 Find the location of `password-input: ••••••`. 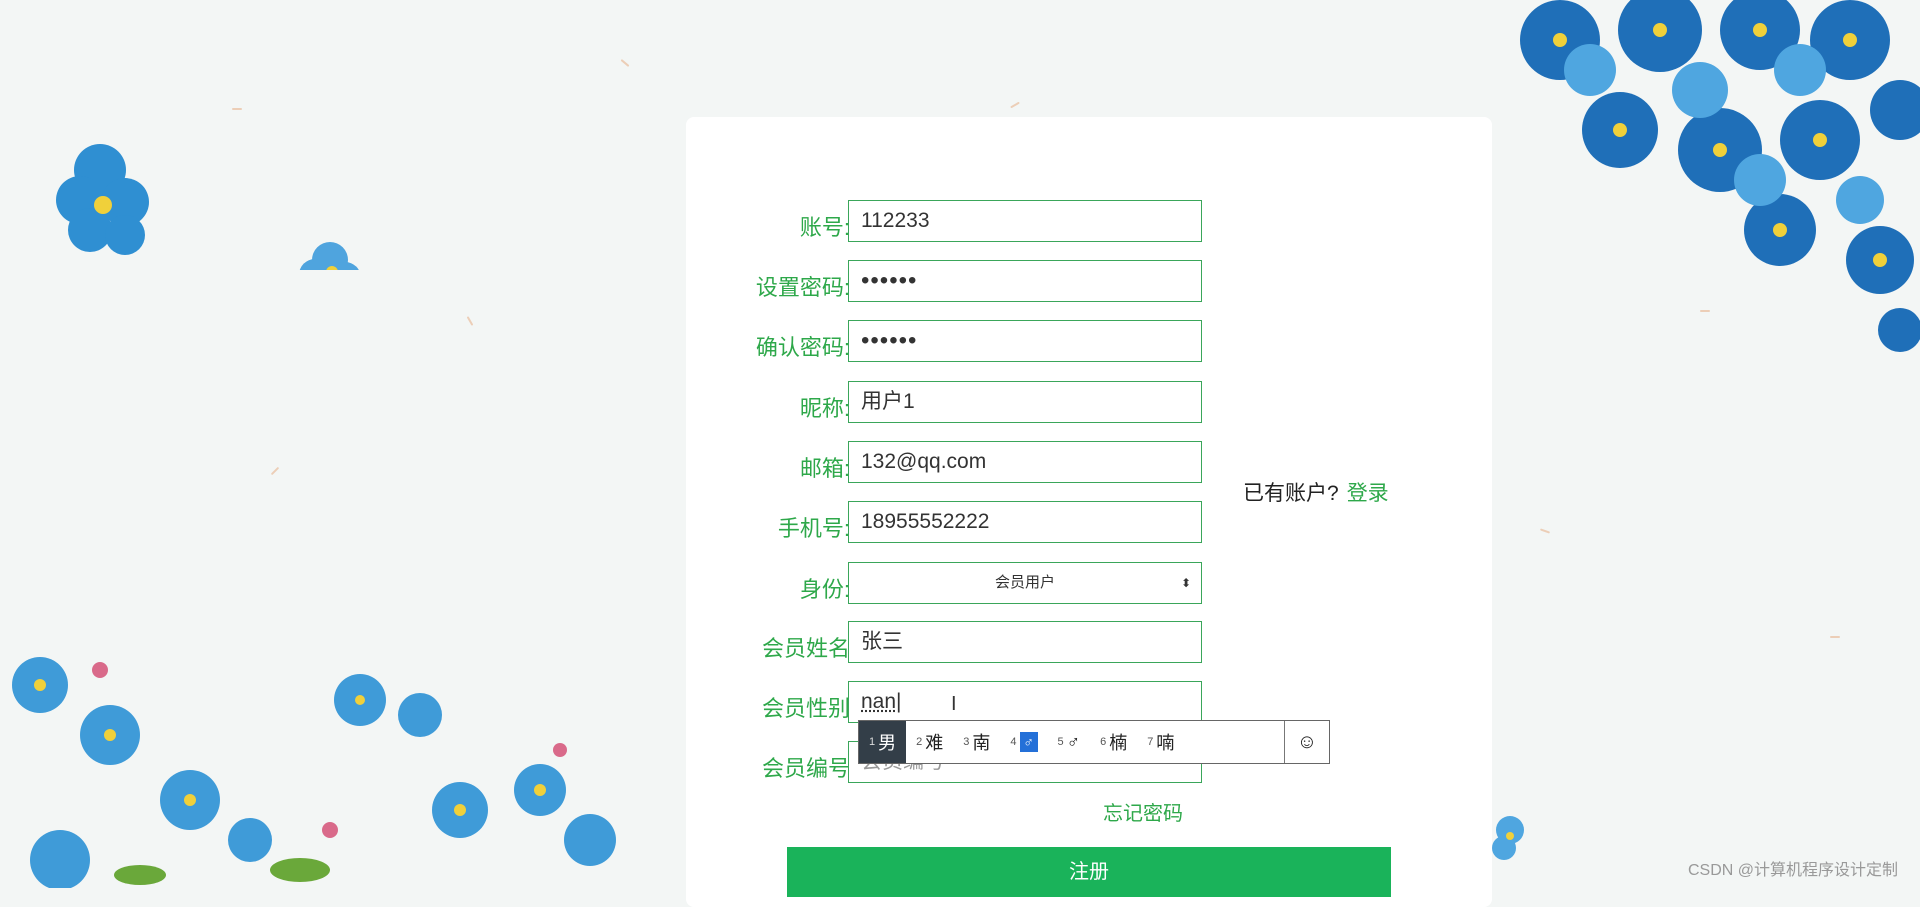

password-input: •••••• is located at coordinates (1025, 281).